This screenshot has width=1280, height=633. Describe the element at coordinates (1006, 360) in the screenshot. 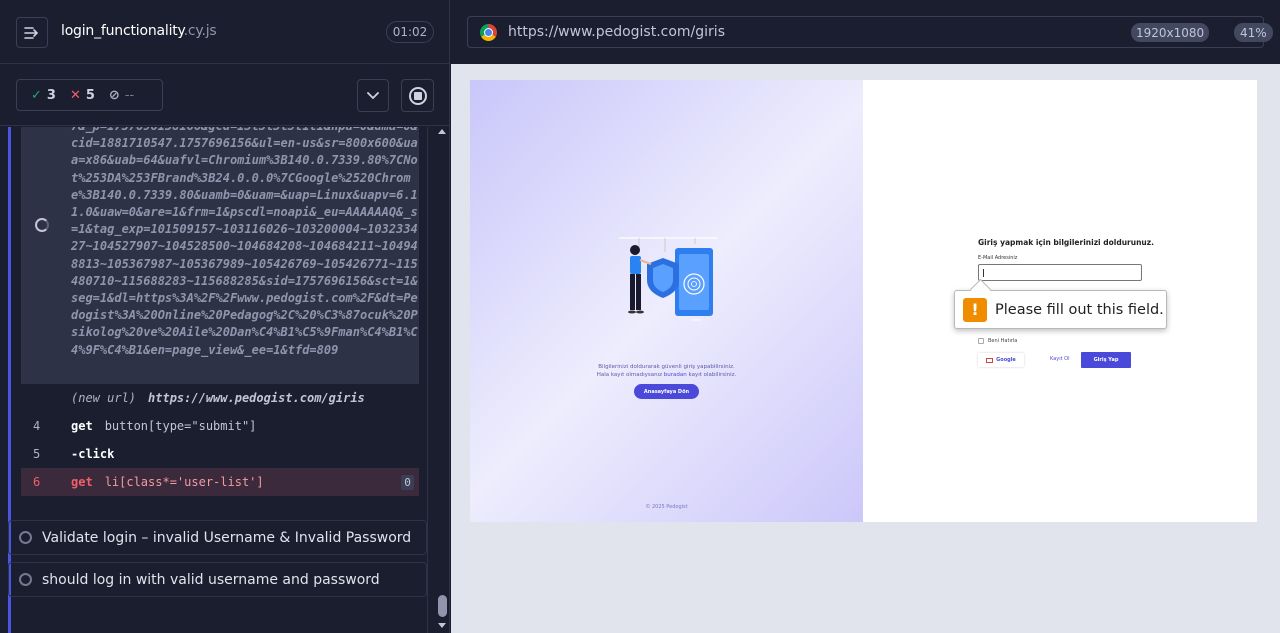

I see `google-button-label: Google` at that location.